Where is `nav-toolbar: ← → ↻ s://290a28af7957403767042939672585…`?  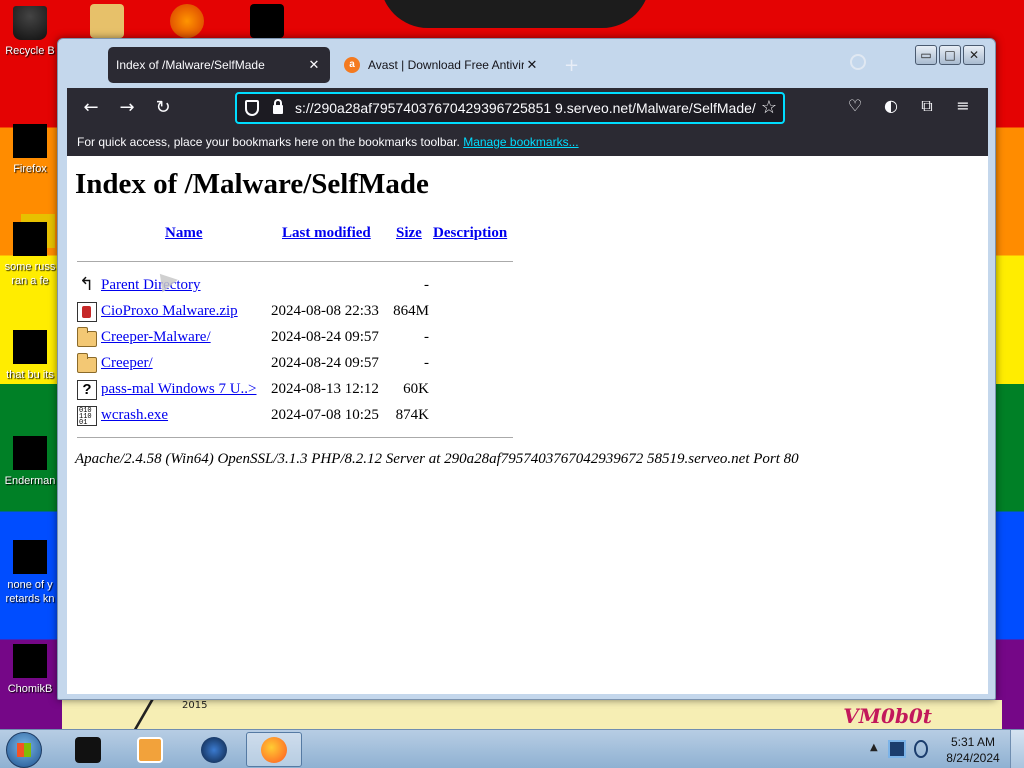 nav-toolbar: ← → ↻ s://290a28af7957403767042939672585… is located at coordinates (527, 108).